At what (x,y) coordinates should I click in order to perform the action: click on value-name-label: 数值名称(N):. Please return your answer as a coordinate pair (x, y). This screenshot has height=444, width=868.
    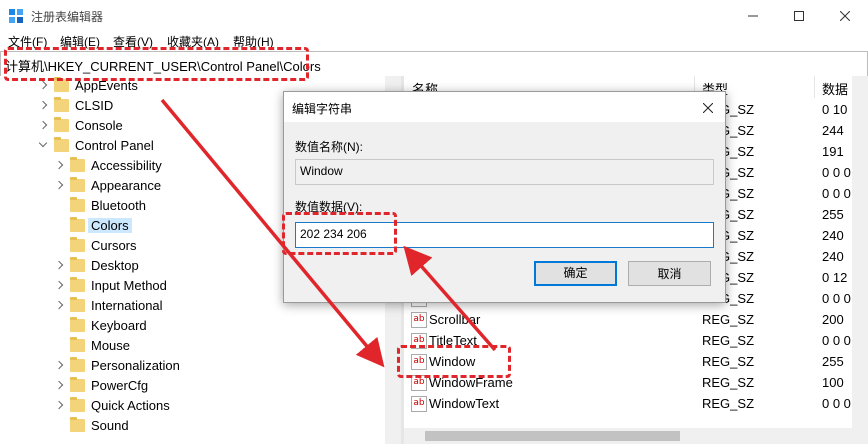
    Looking at the image, I should click on (329, 147).